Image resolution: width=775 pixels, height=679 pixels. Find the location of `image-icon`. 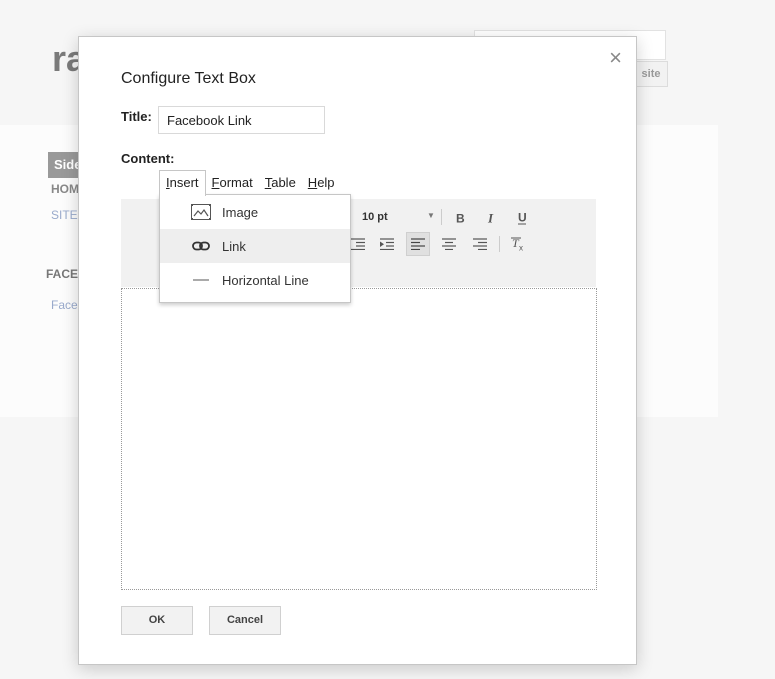

image-icon is located at coordinates (201, 212).